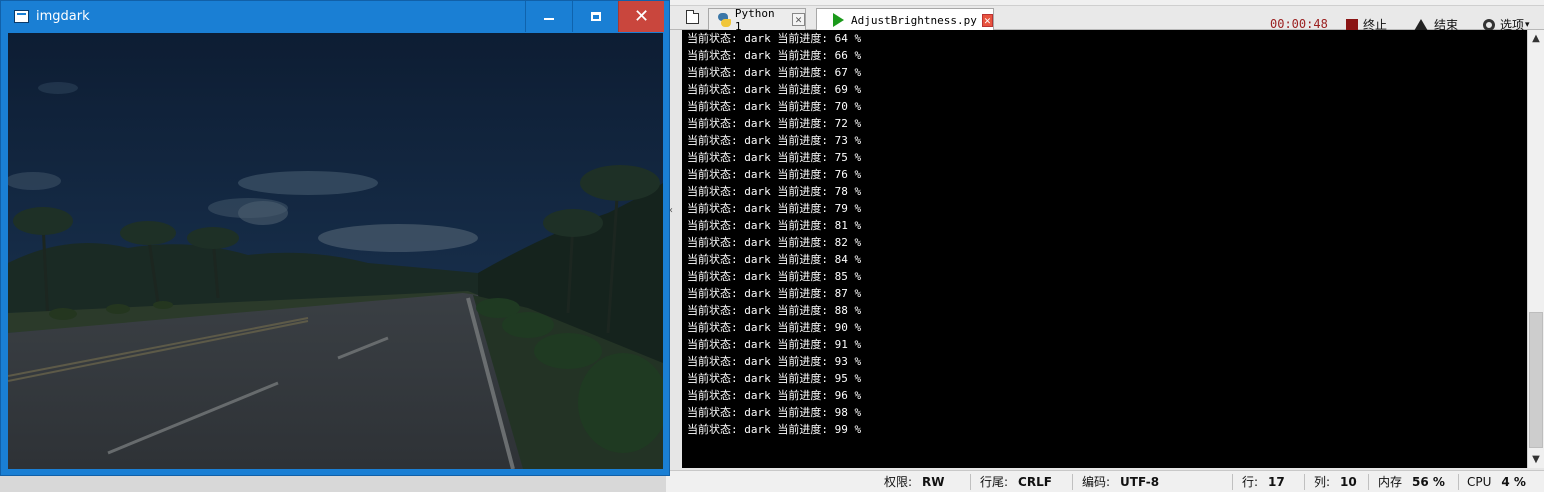 The width and height of the screenshot is (1544, 492). What do you see at coordinates (1348, 482) in the screenshot?
I see `status-col-value: 10` at bounding box center [1348, 482].